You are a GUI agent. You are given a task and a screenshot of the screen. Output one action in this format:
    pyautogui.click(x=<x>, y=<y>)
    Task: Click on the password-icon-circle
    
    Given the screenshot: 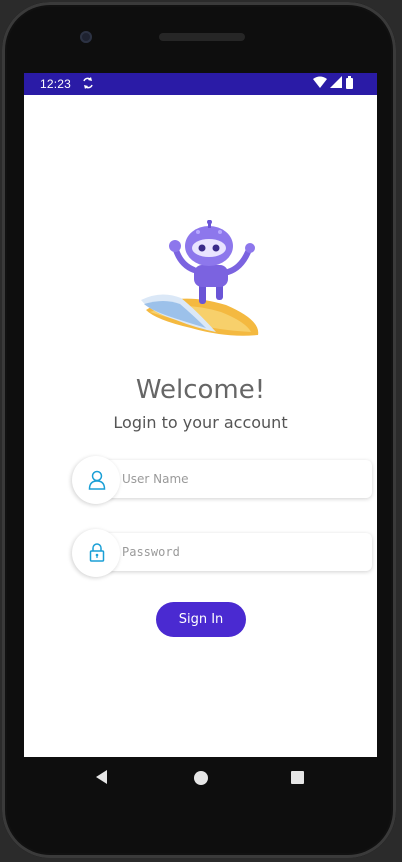 What is the action you would take?
    pyautogui.click(x=96, y=553)
    